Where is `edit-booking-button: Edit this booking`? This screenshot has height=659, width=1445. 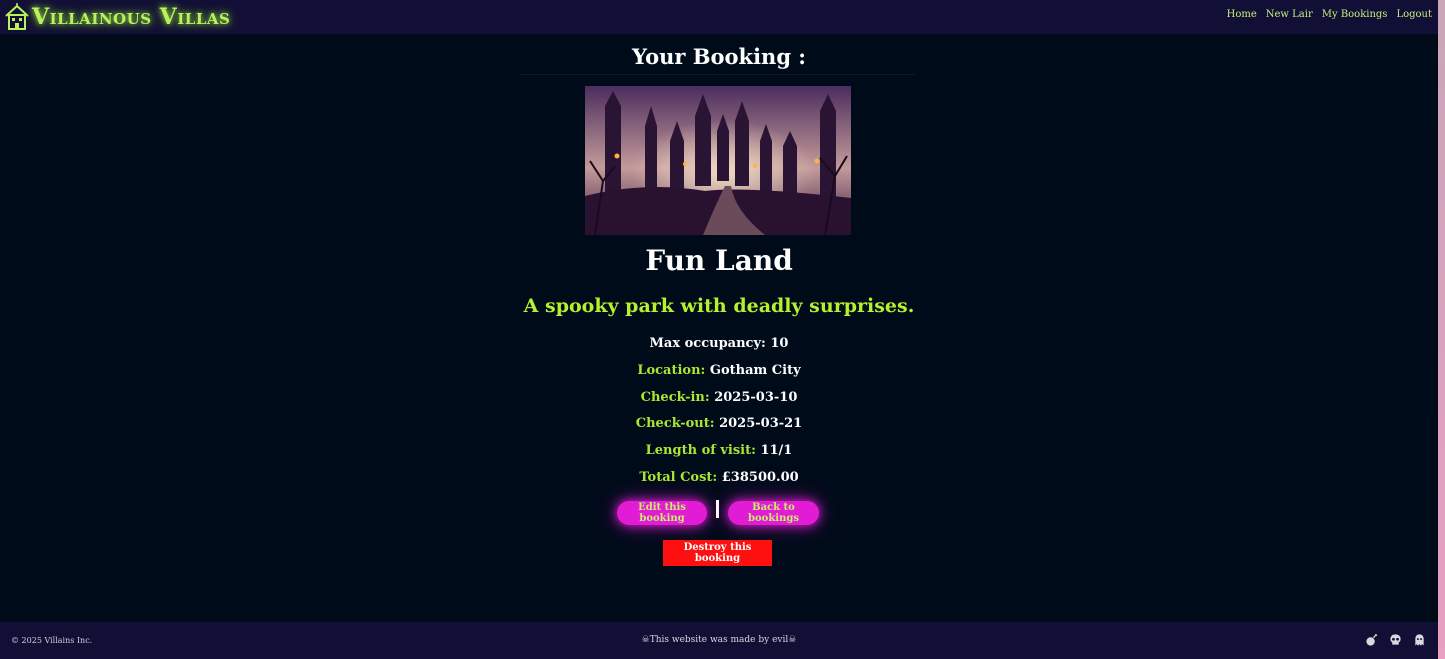 edit-booking-button: Edit this booking is located at coordinates (662, 513).